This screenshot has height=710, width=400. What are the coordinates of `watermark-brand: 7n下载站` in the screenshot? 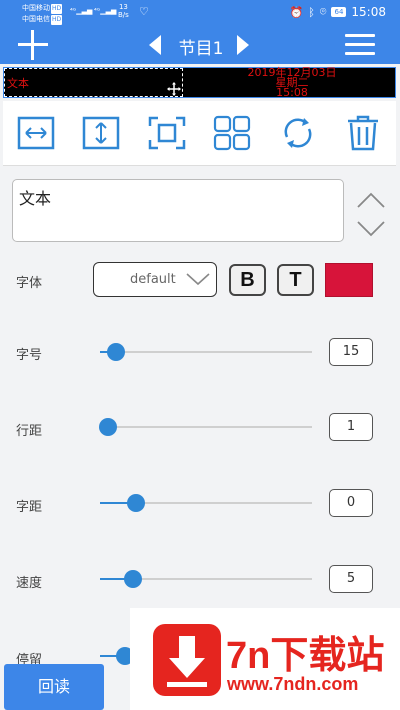 It's located at (305, 656).